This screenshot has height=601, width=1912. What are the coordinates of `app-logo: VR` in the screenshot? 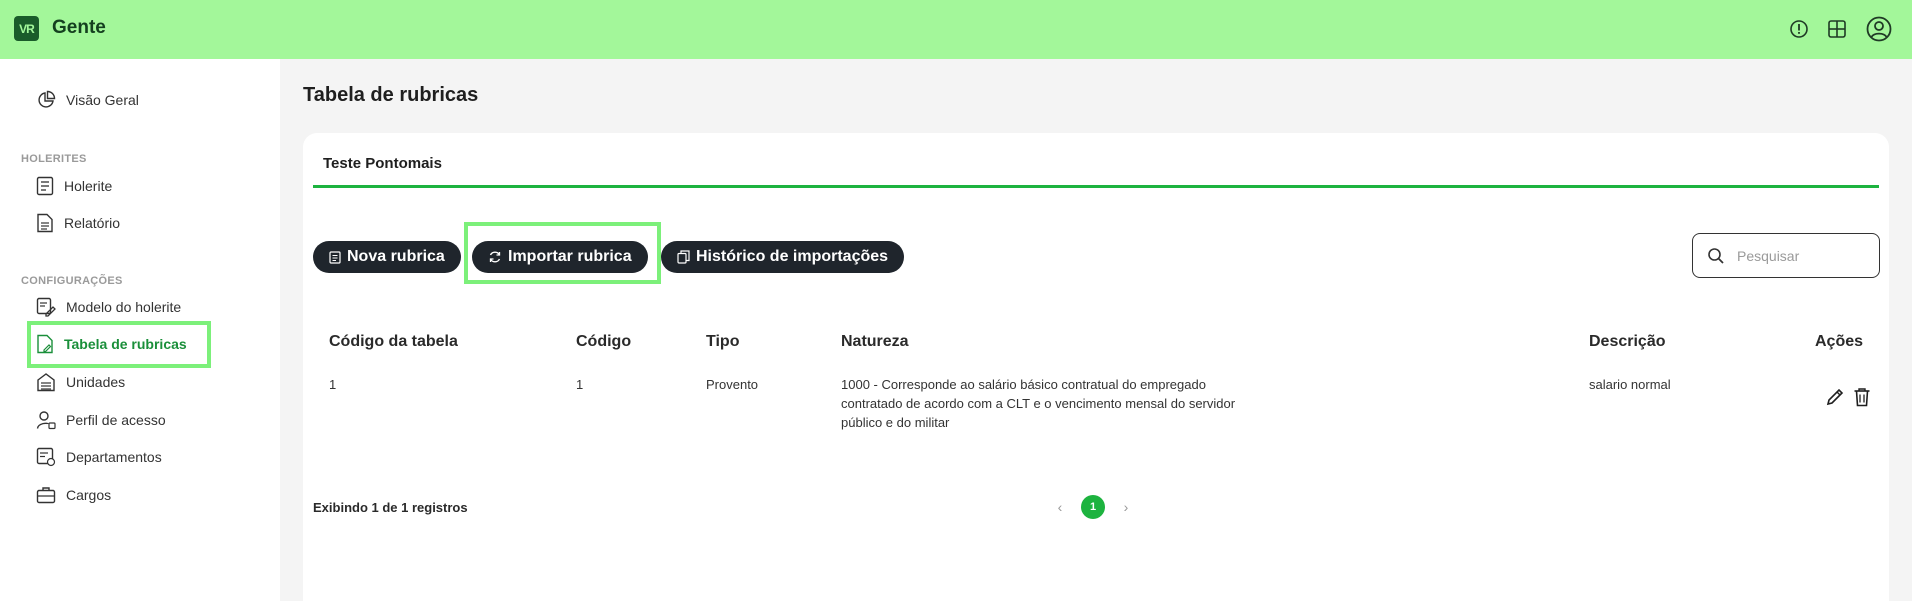 It's located at (26, 28).